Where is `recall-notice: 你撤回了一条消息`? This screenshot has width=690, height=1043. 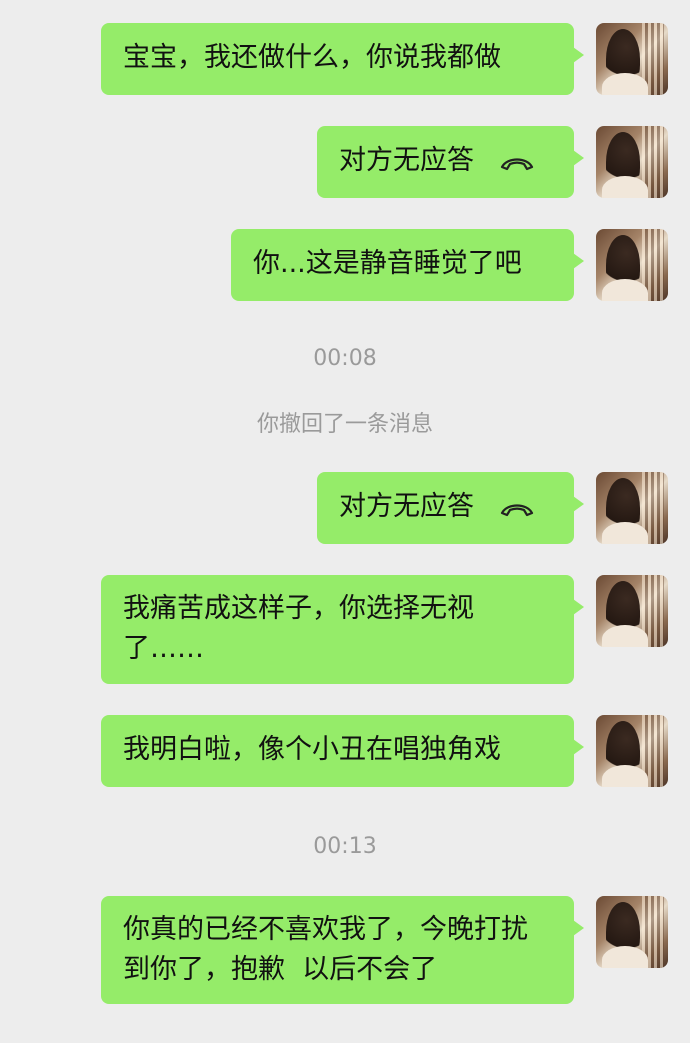 recall-notice: 你撤回了一条消息 is located at coordinates (345, 422).